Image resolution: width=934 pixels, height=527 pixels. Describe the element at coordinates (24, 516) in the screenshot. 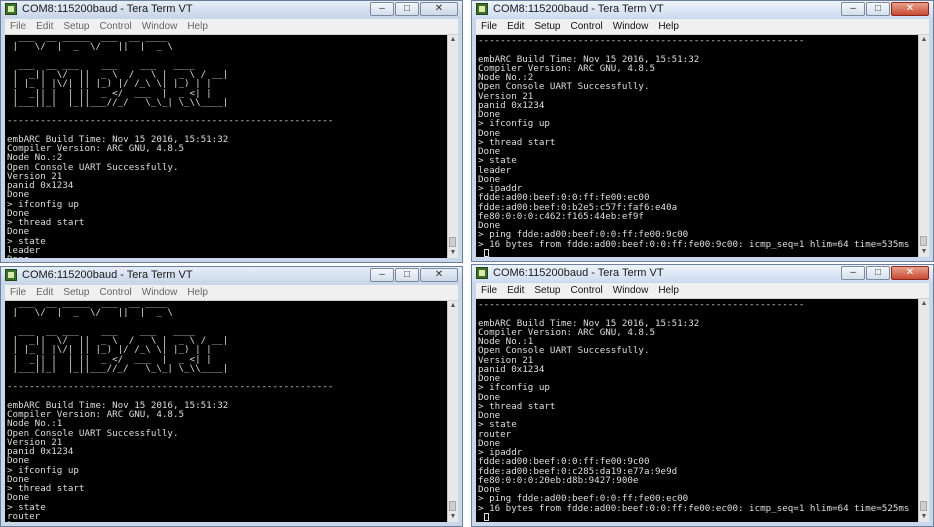

I see `terminal-line: router` at that location.